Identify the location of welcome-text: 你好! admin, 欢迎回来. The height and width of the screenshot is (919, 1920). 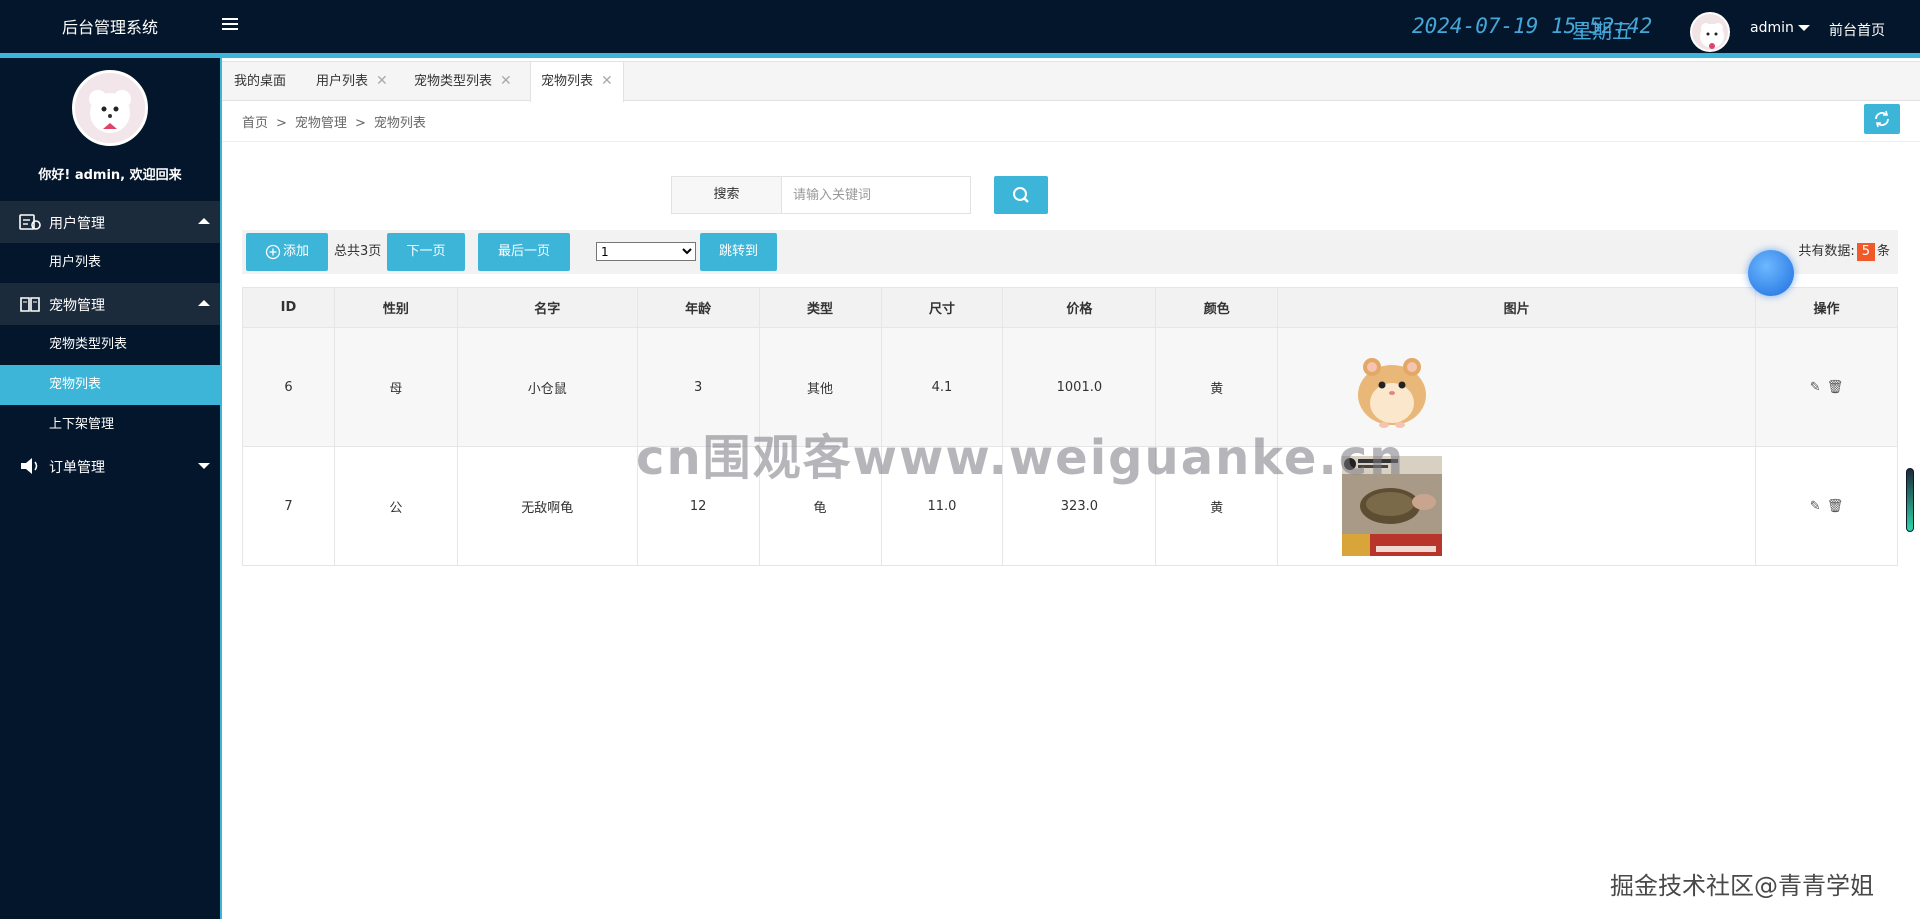
(110, 175).